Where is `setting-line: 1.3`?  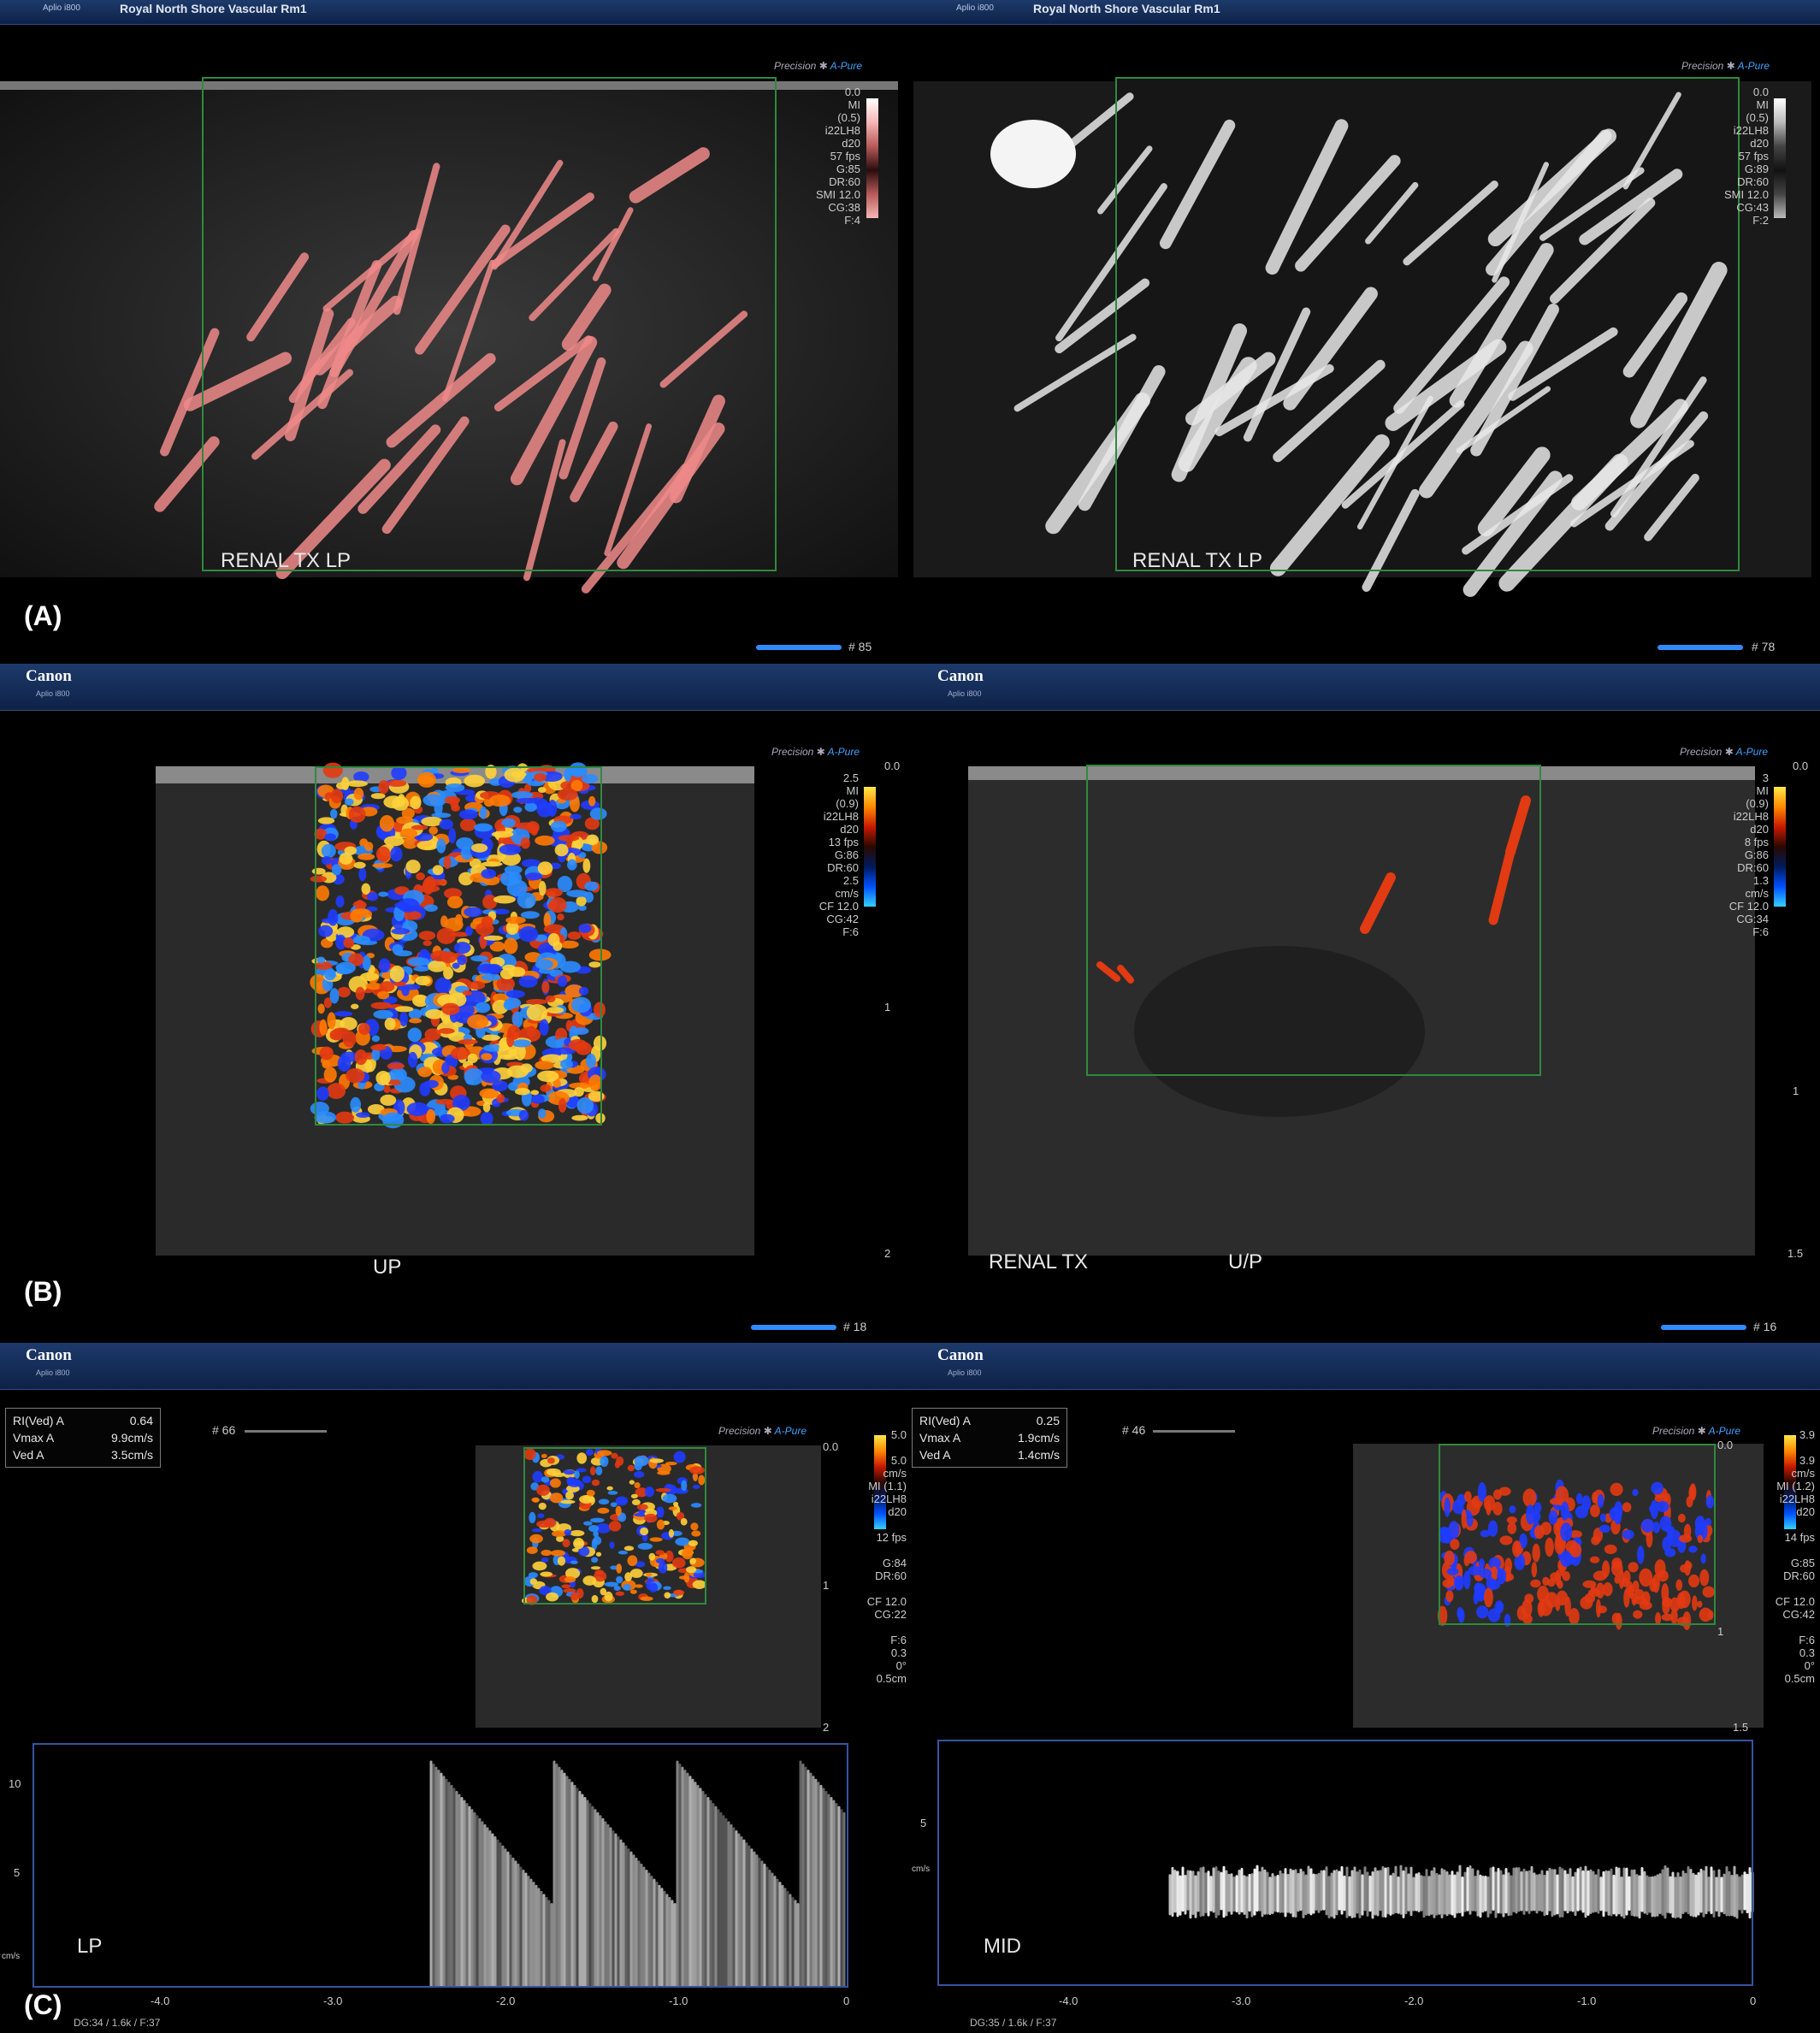 setting-line: 1.3 is located at coordinates (1760, 881).